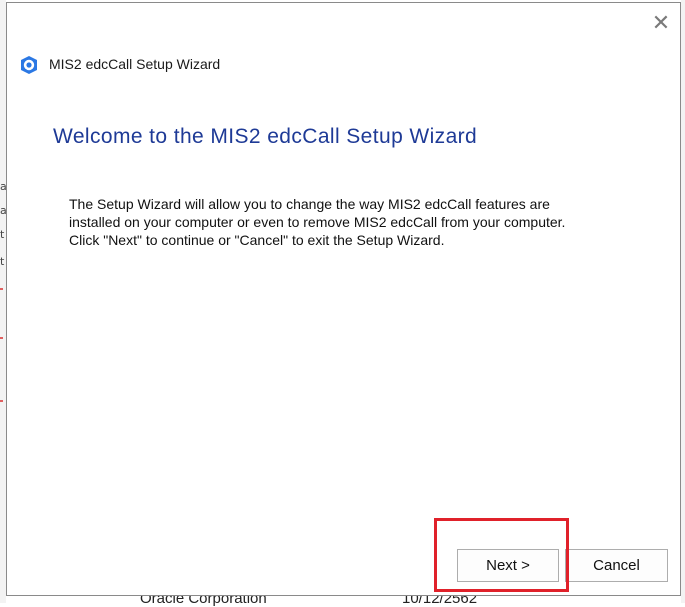 The height and width of the screenshot is (607, 685). What do you see at coordinates (265, 136) in the screenshot?
I see `wizard-heading: Welcome to the MIS2 edcCall Setup Wizard` at bounding box center [265, 136].